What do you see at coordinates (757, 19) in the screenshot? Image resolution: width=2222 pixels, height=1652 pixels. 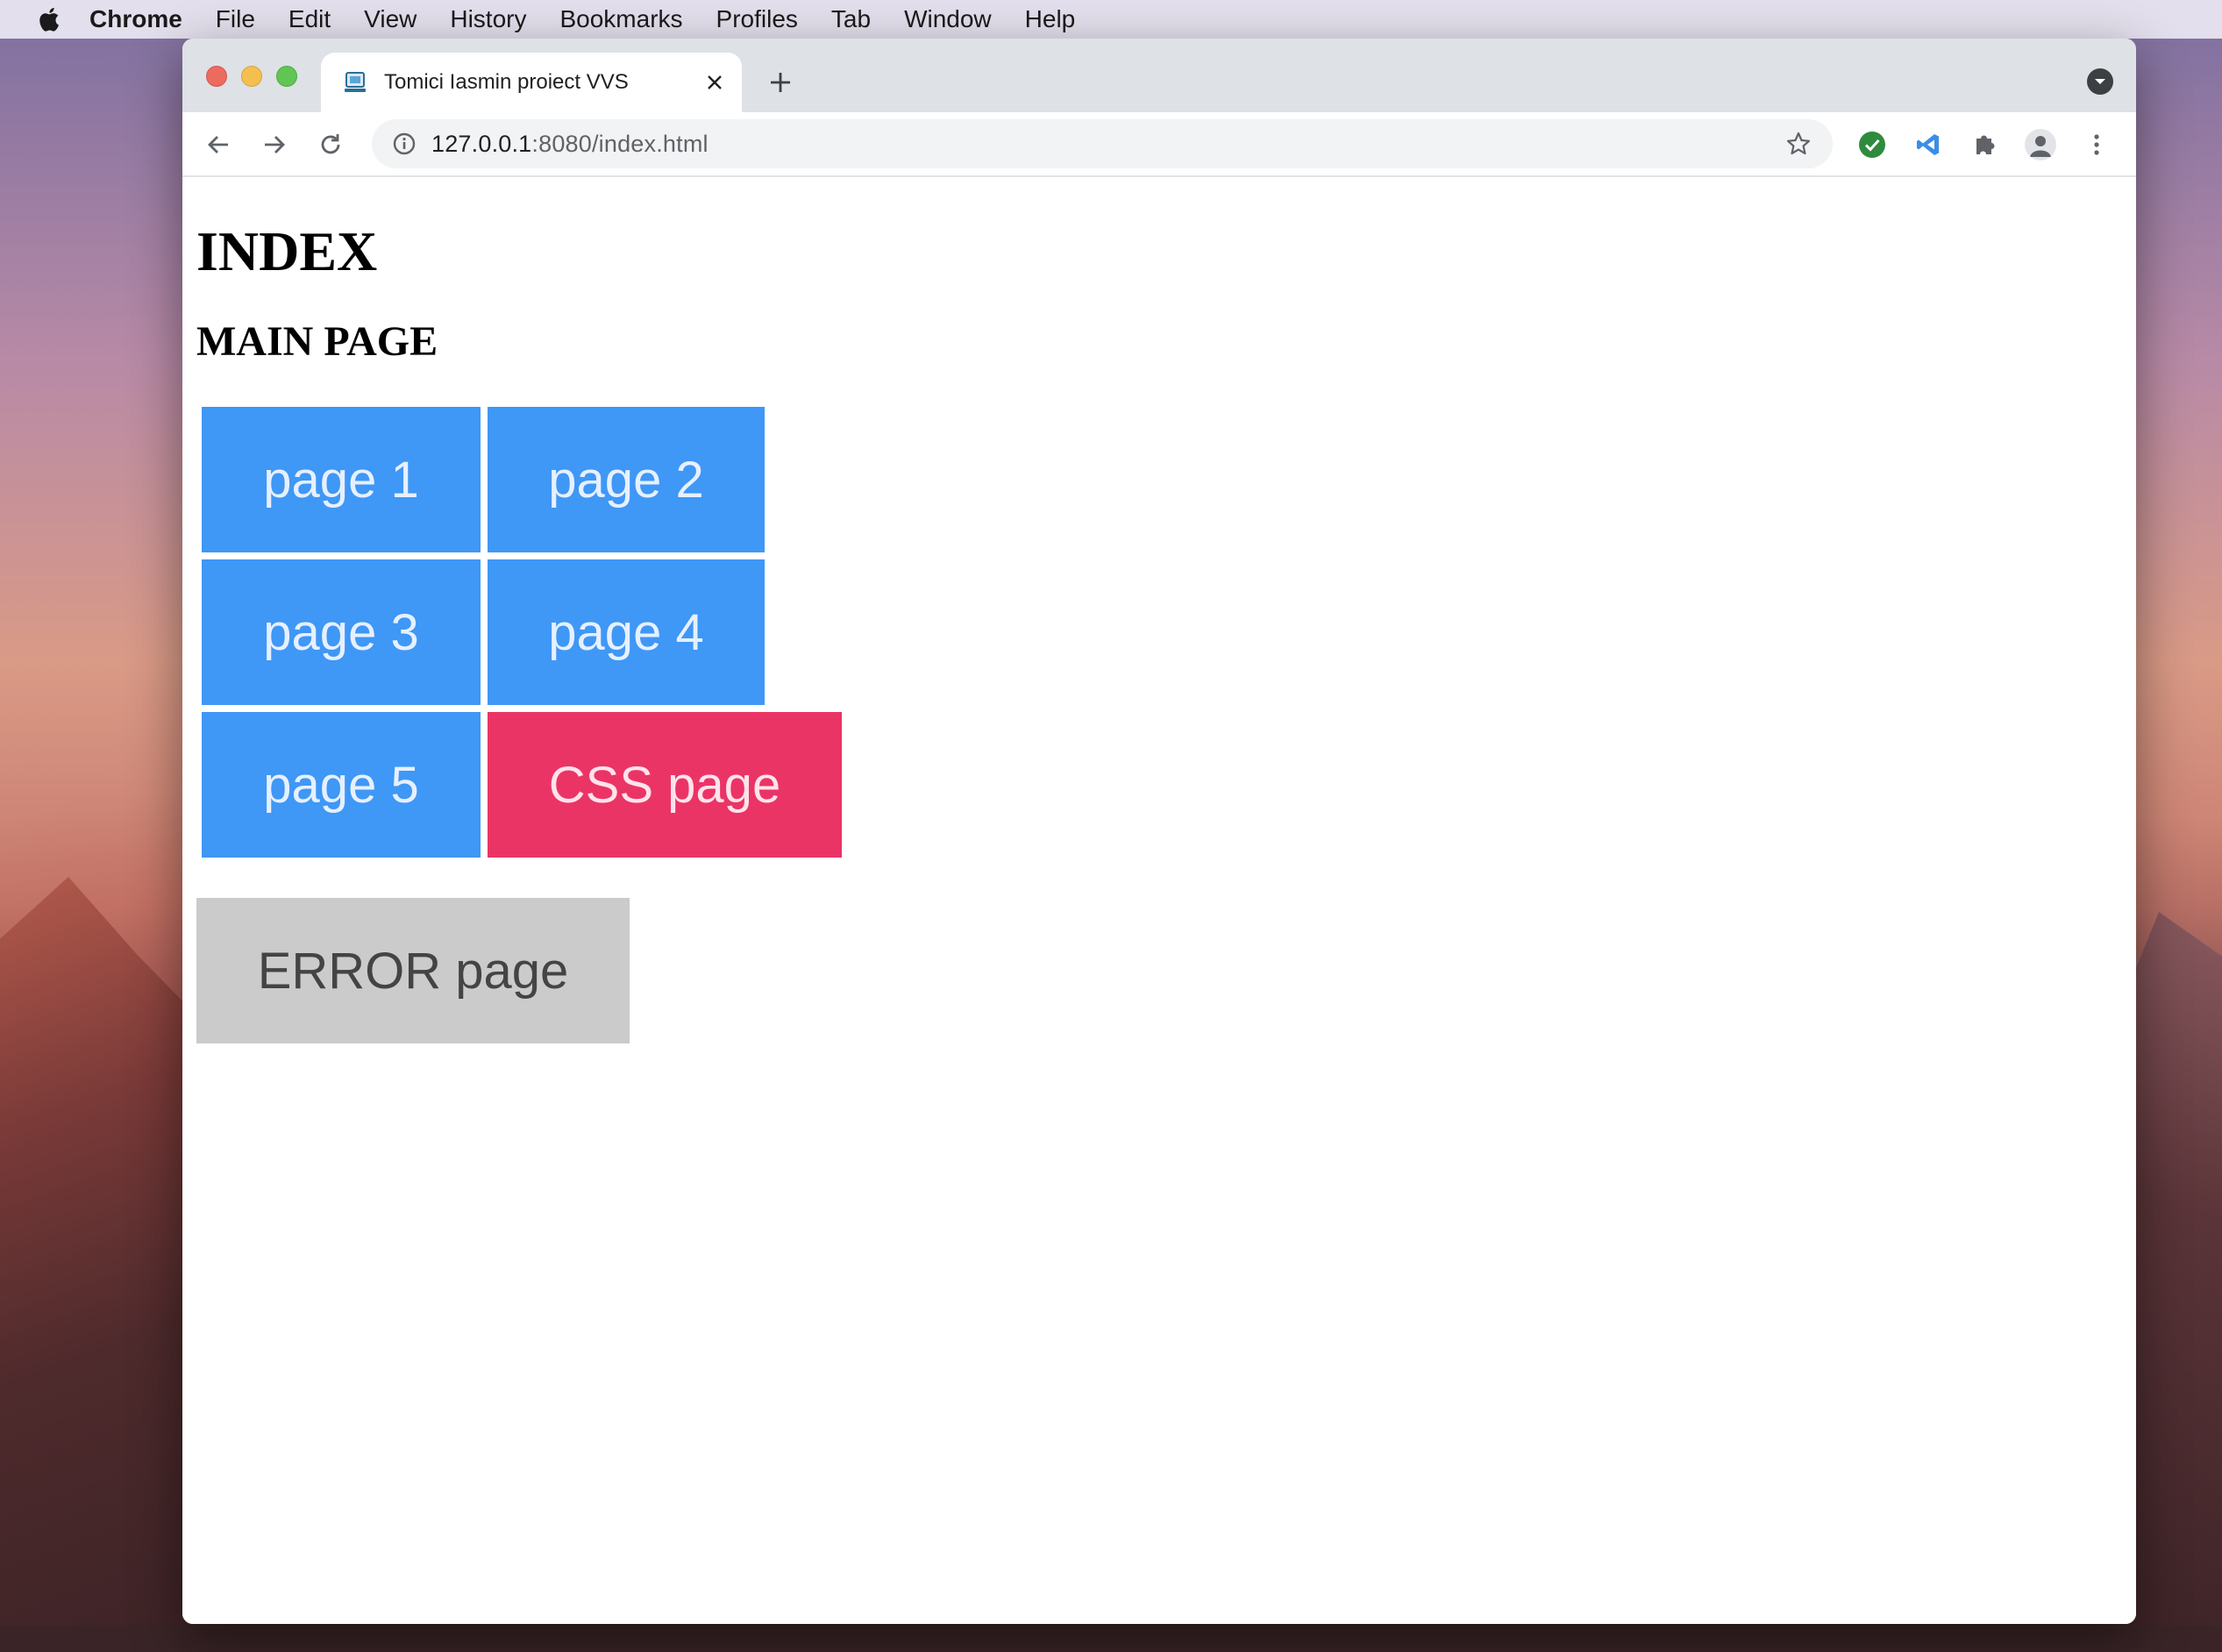 I see `menu-profiles: Profiles` at bounding box center [757, 19].